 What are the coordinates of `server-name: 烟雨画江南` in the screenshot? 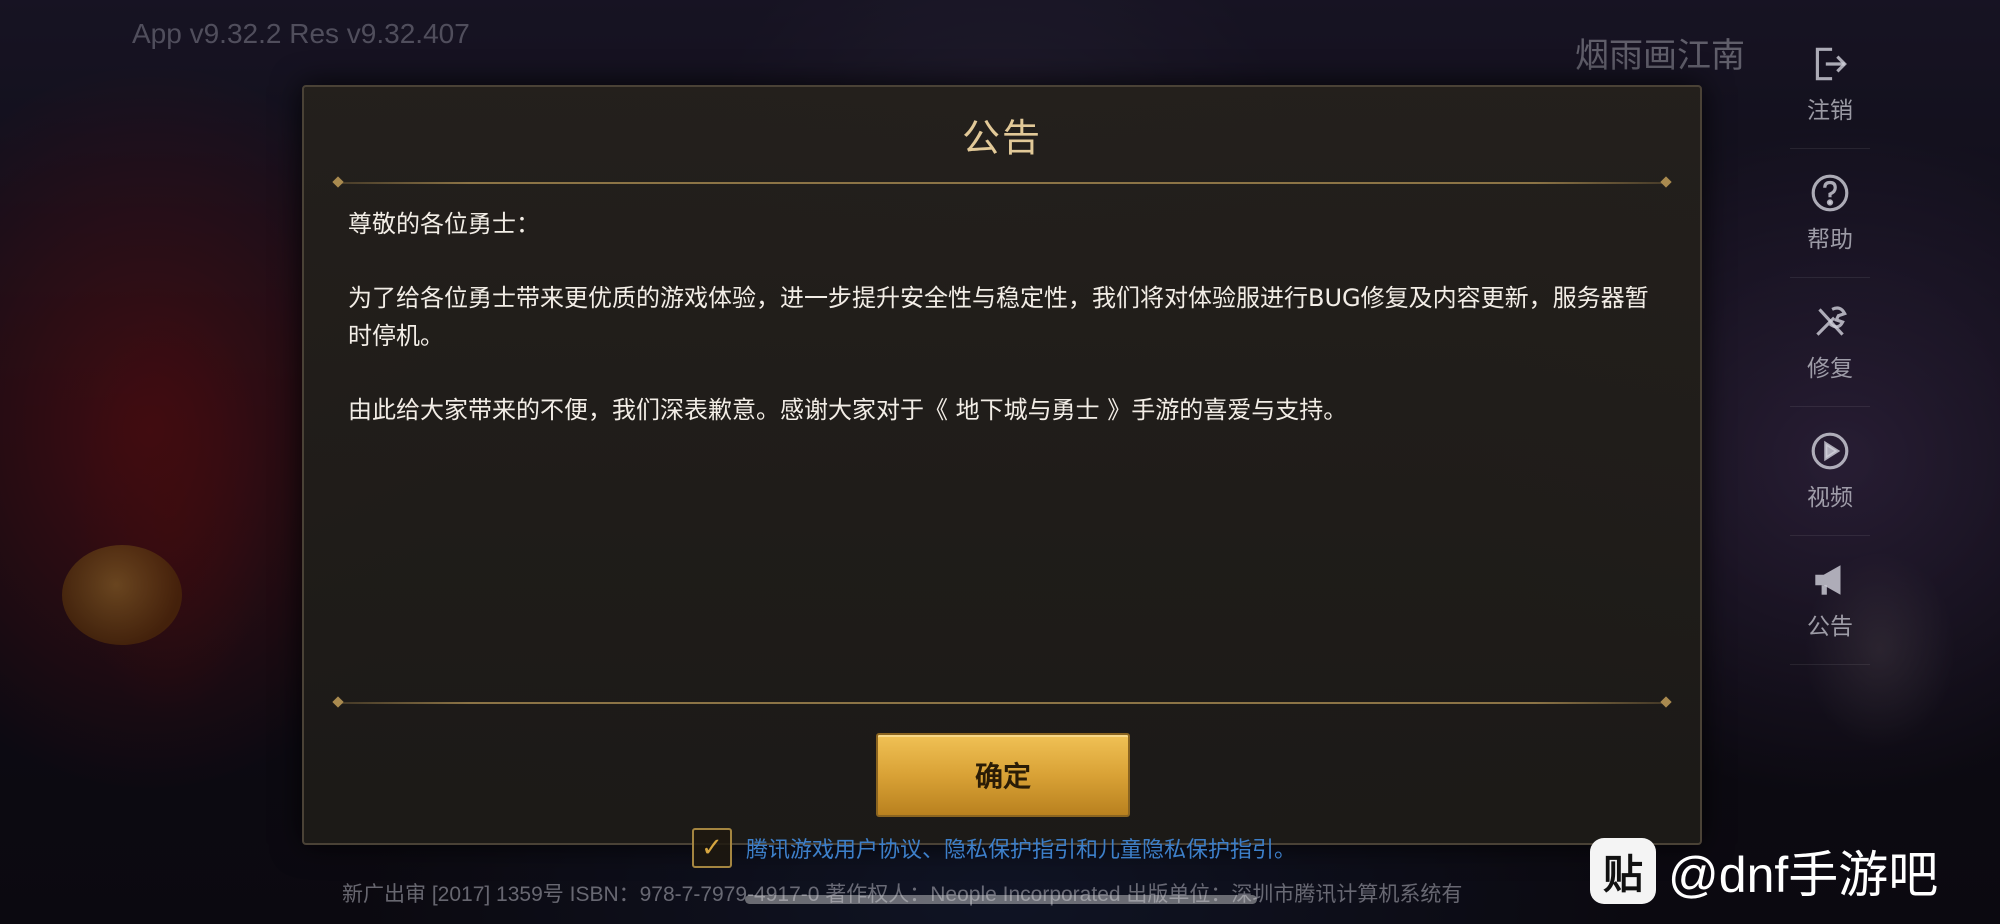 It's located at (1660, 52).